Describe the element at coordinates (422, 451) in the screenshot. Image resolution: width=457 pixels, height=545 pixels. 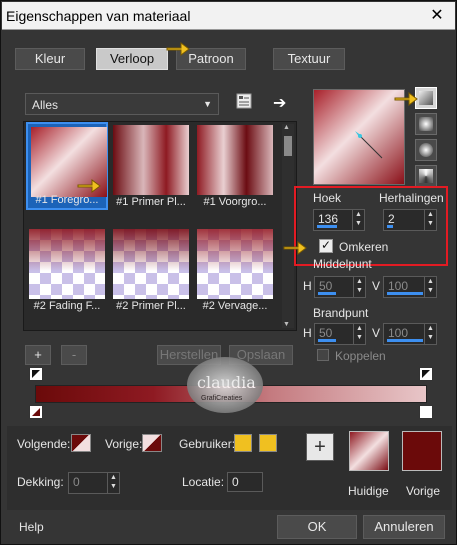
I see `previous-material-swatch` at that location.